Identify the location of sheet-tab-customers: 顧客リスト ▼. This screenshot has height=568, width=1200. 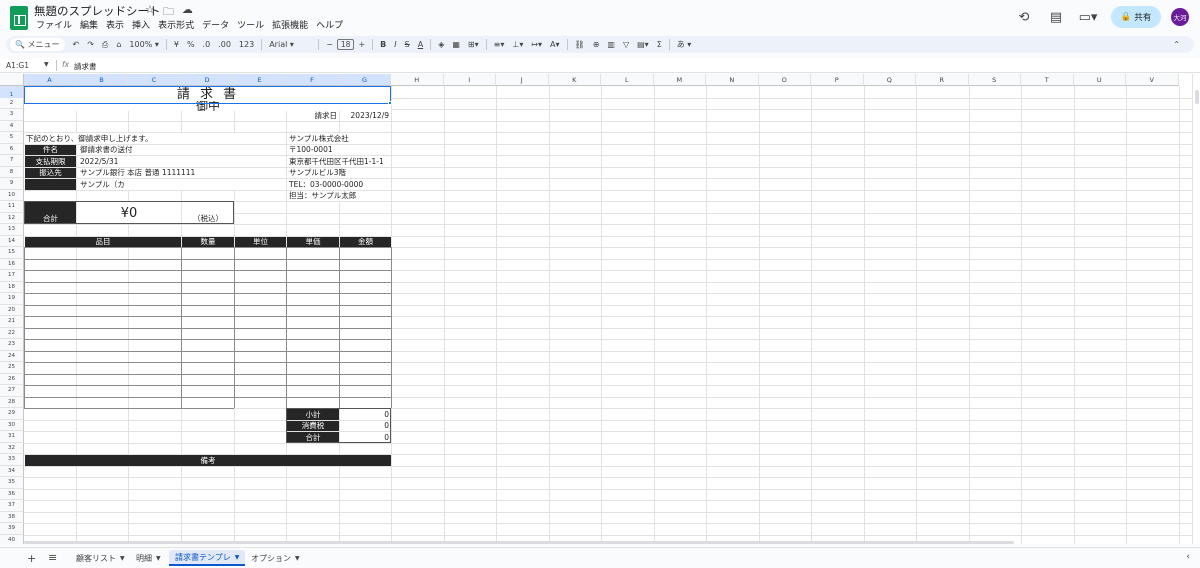
(100, 558).